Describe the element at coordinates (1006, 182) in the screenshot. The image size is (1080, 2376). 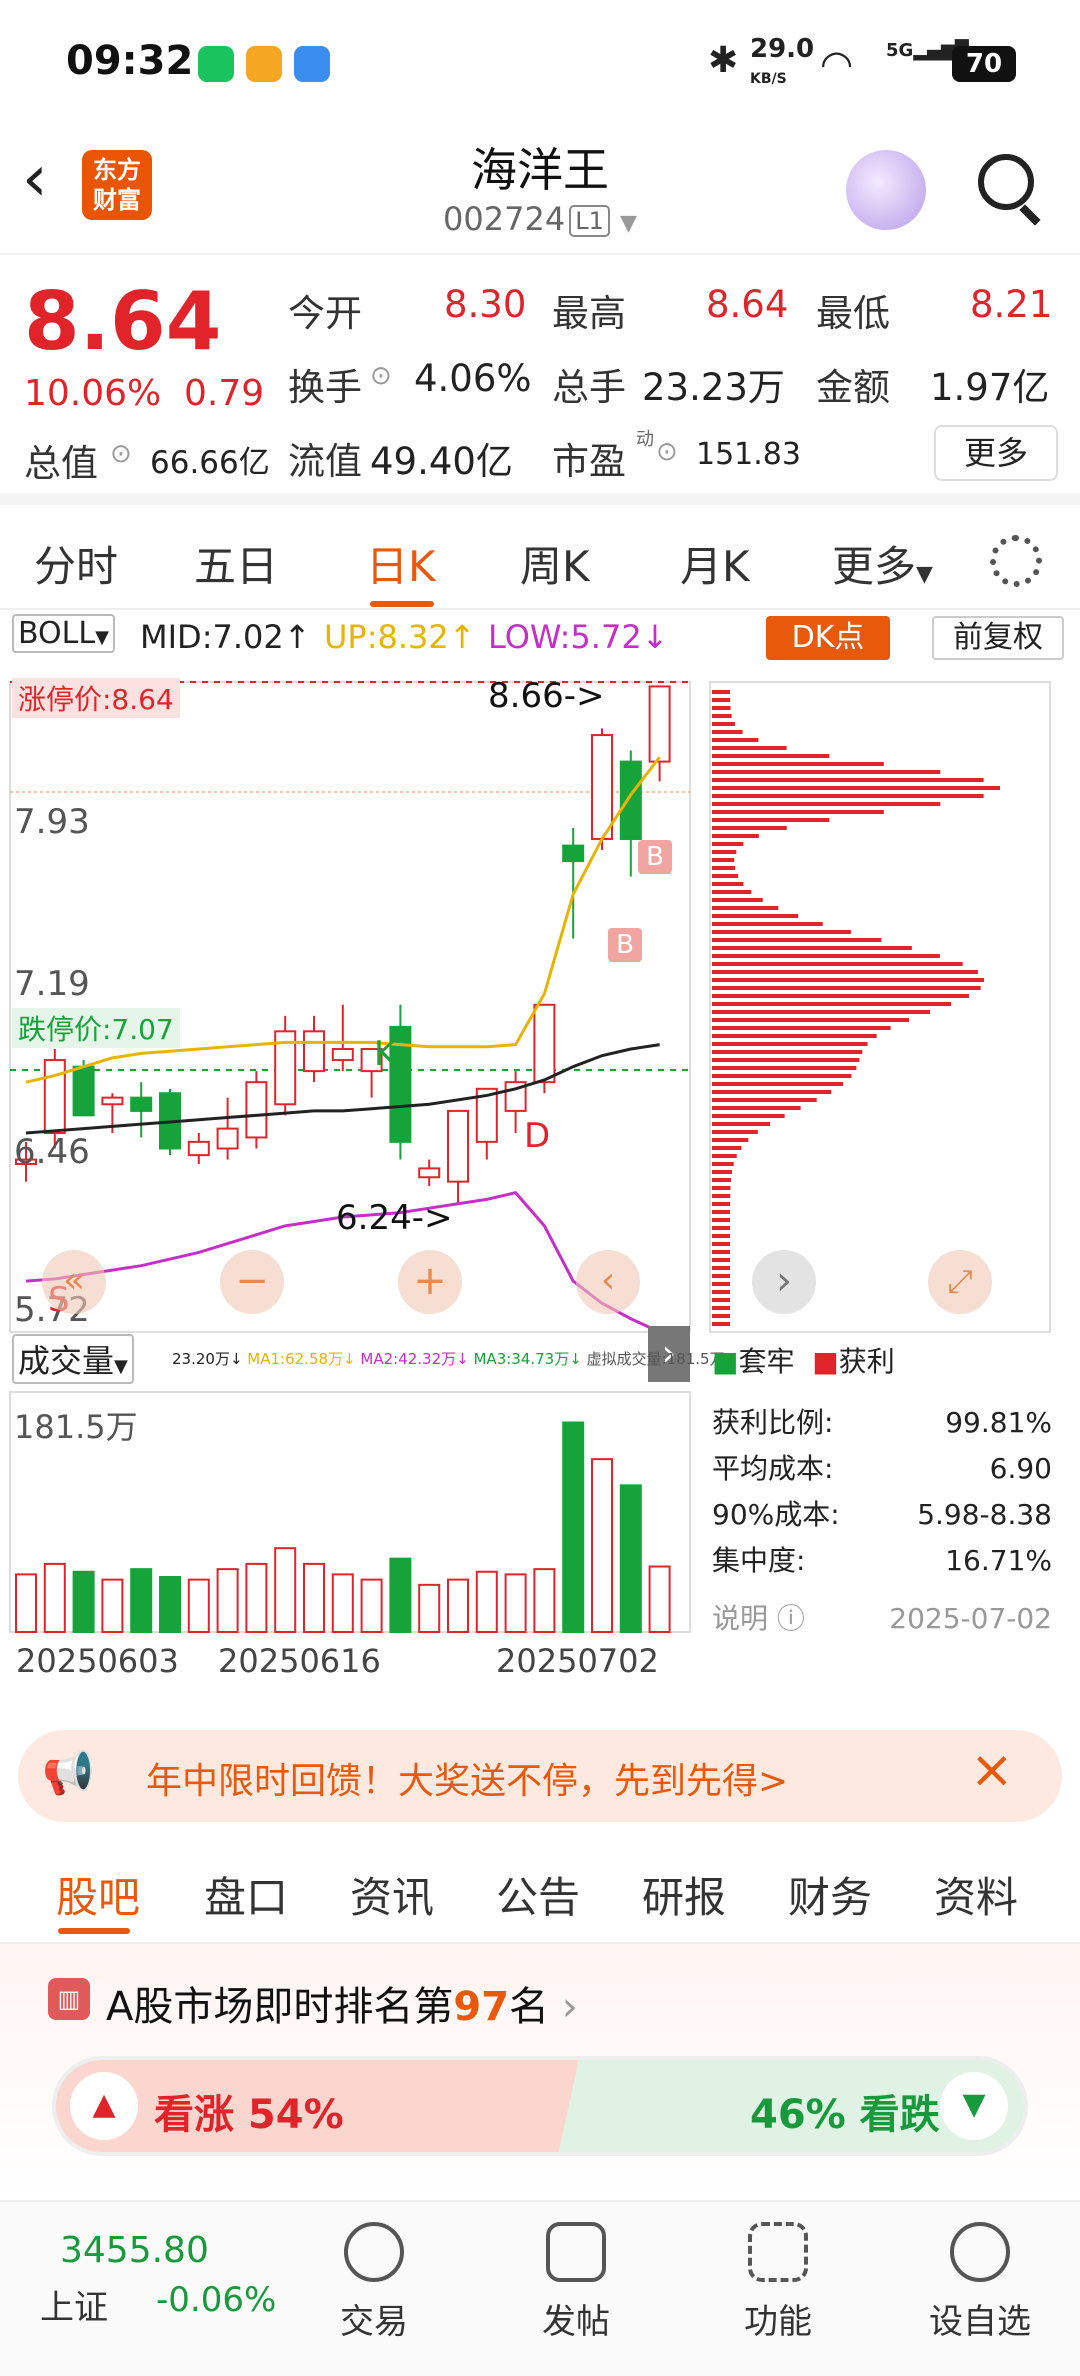
I see `search-icon` at that location.